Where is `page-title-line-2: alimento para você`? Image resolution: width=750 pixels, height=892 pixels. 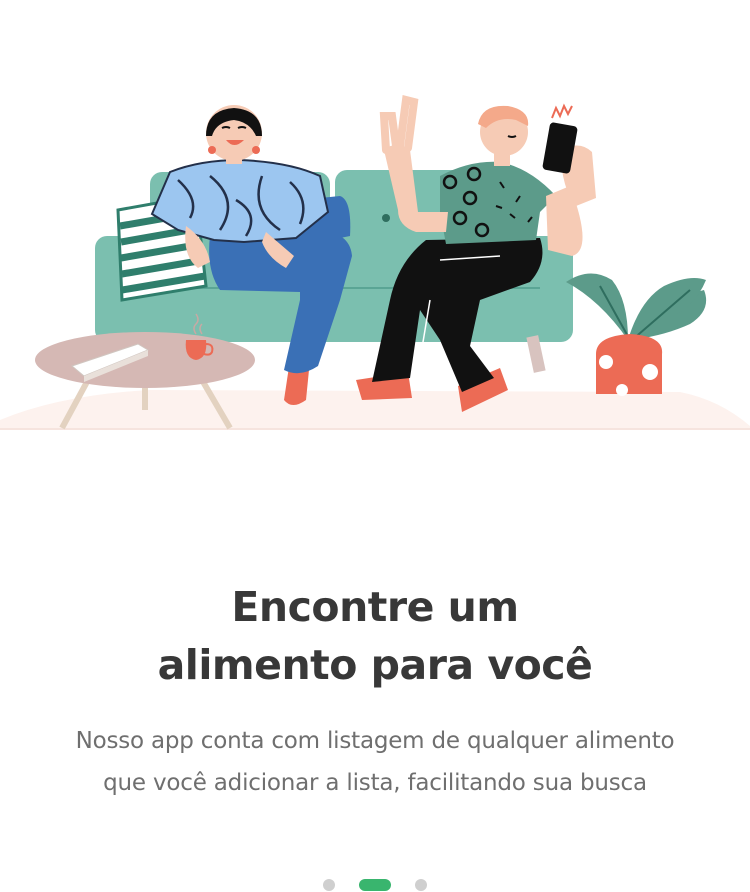 page-title-line-2: alimento para você is located at coordinates (375, 665).